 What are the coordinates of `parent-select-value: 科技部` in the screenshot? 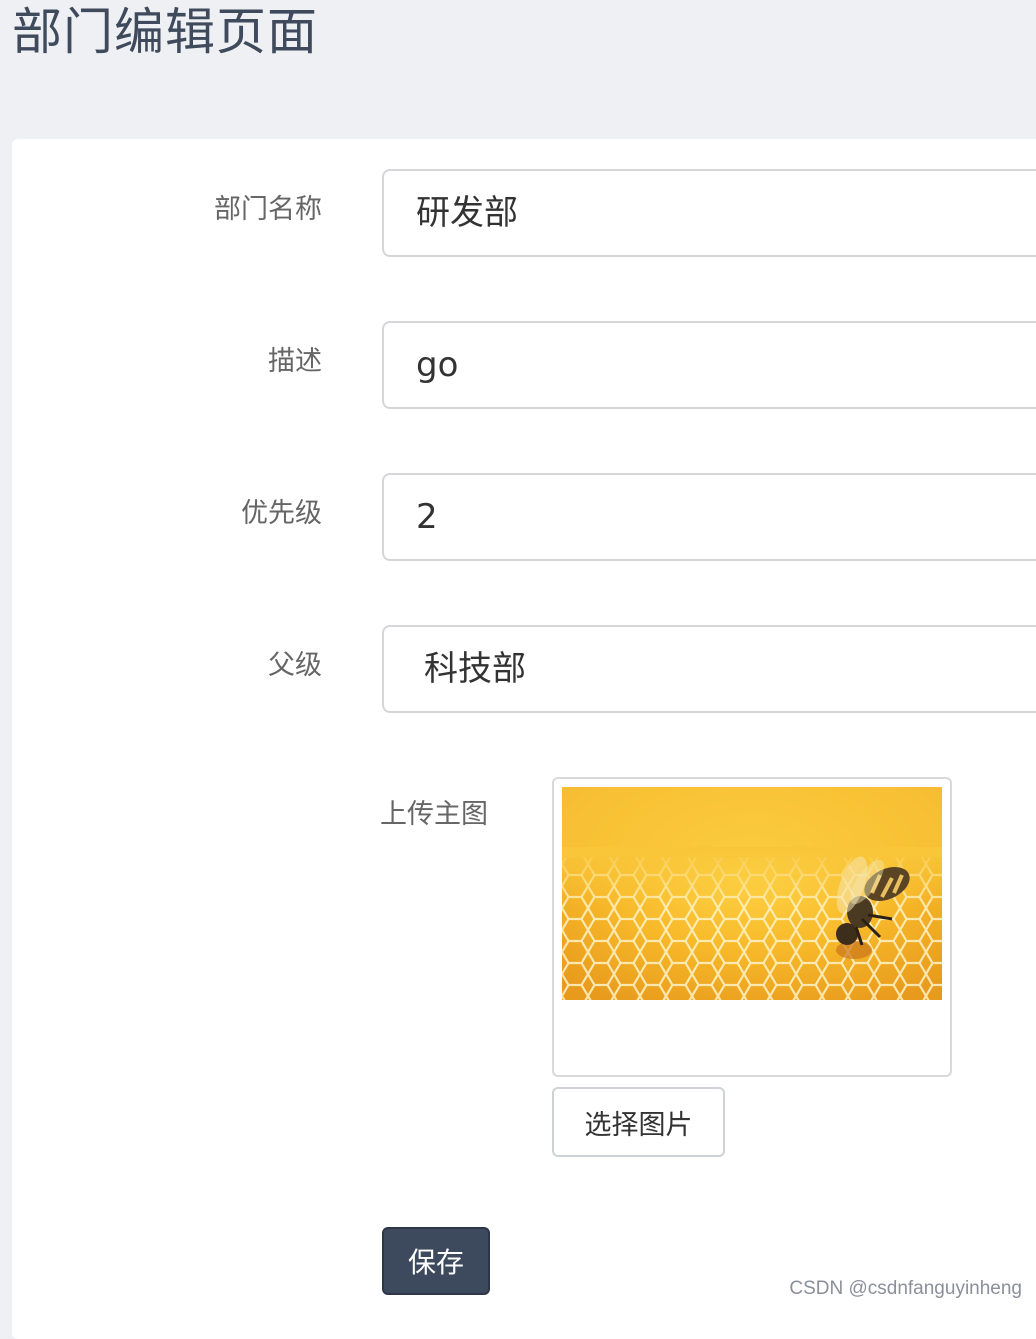 It's located at (475, 669).